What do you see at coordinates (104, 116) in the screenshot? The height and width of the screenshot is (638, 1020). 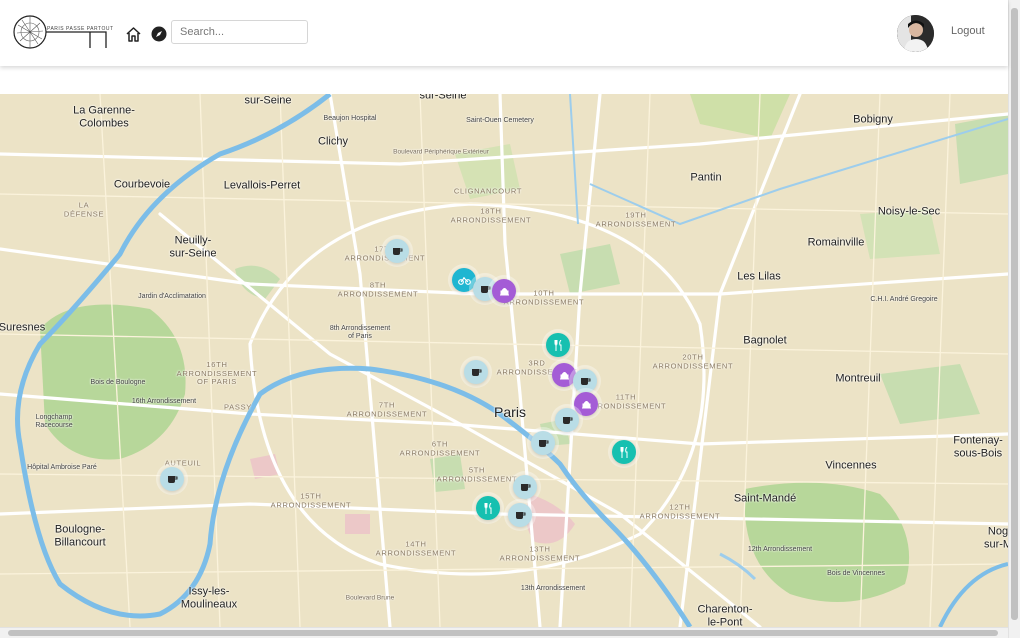 I see `map-label-la-garenne: La Garenne- Colombes` at bounding box center [104, 116].